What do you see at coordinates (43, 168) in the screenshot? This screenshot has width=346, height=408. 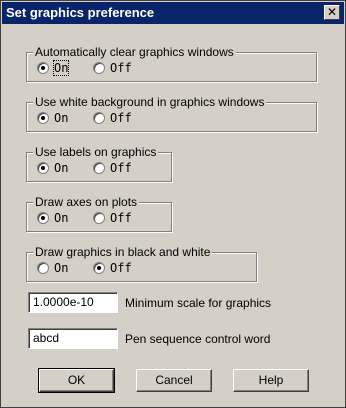 I see `radio-use-labels-on-circle` at bounding box center [43, 168].